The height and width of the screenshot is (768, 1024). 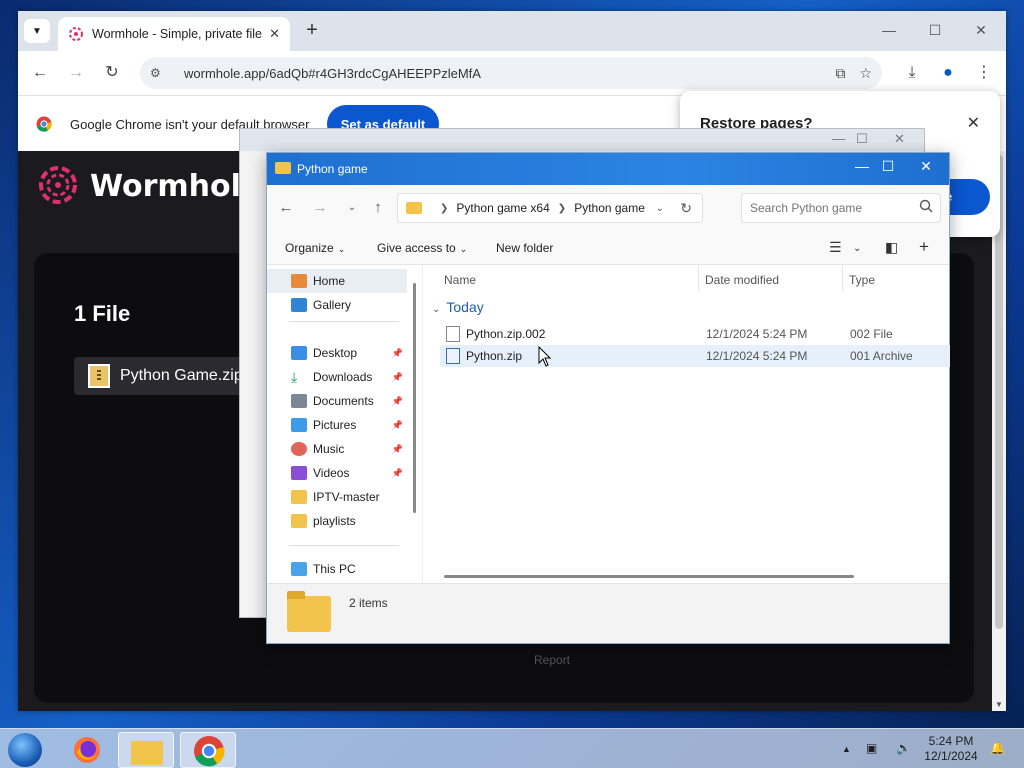 I want to click on taskbar-file-explorer, so click(x=146, y=750).